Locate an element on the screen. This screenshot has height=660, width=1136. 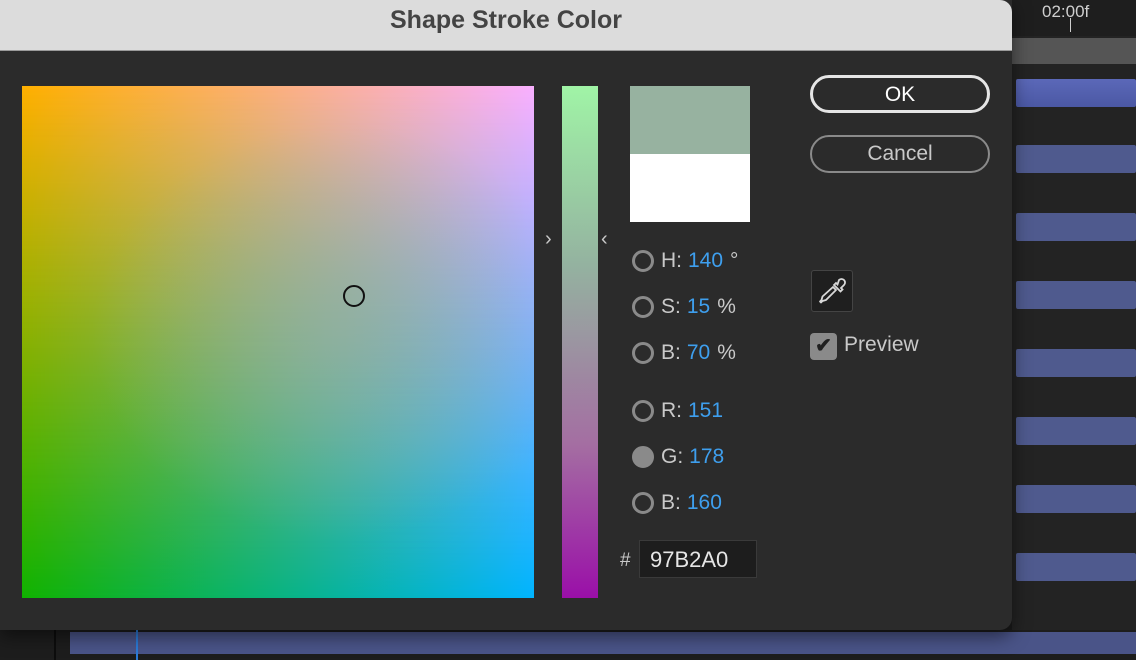
field-h: H: 140 ° is located at coordinates (685, 261).